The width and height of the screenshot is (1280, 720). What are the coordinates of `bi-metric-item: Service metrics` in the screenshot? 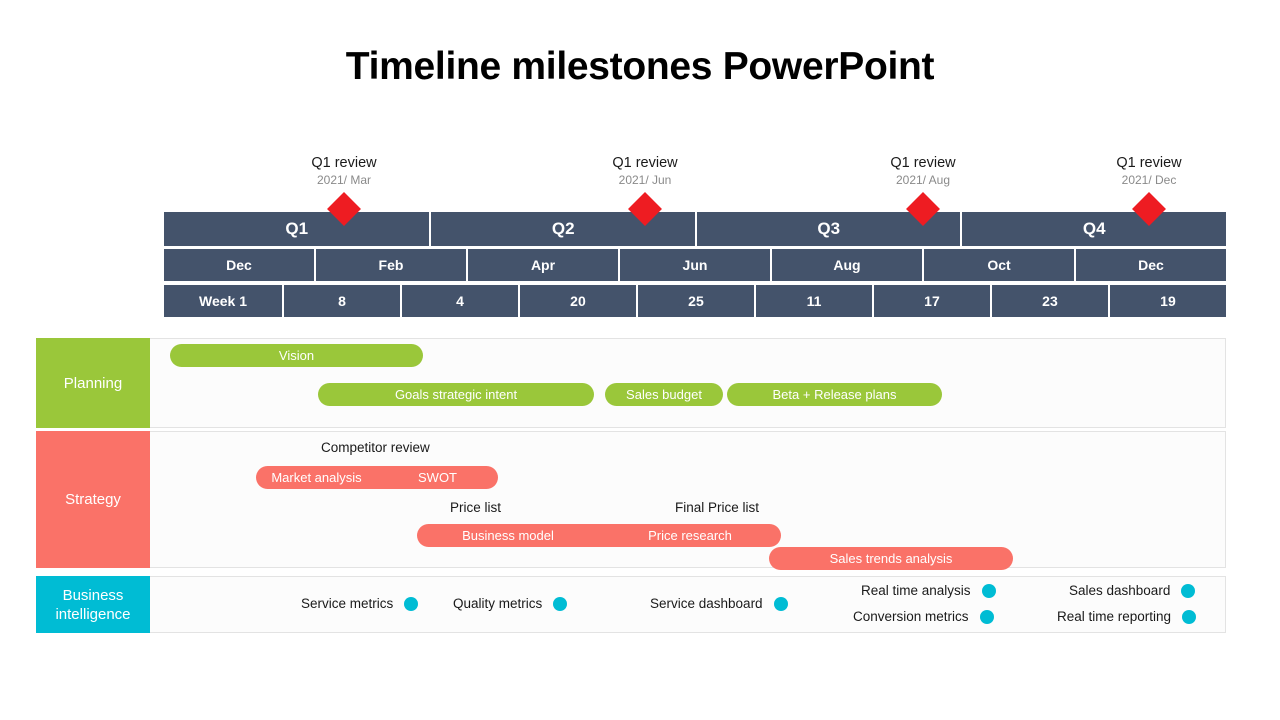 It's located at (360, 603).